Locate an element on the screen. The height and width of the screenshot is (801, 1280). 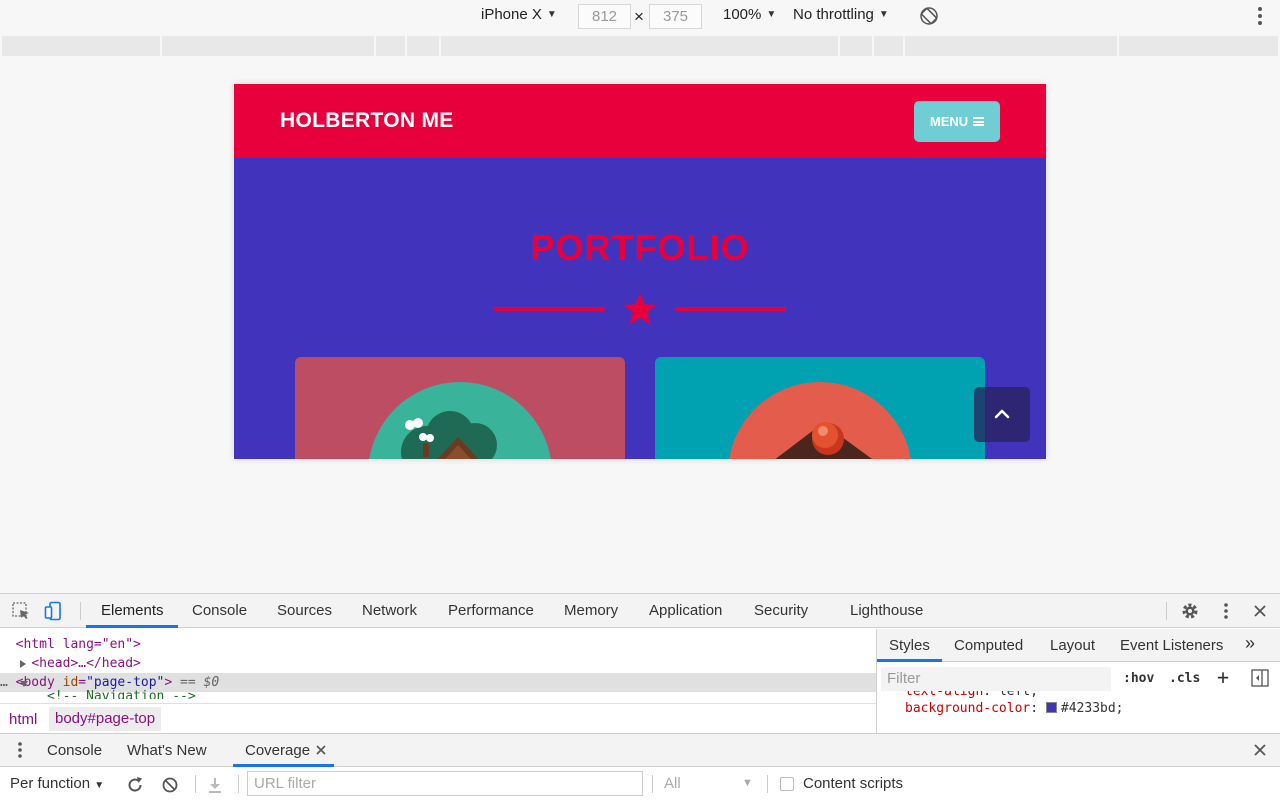
menu-button: MENU is located at coordinates (957, 121).